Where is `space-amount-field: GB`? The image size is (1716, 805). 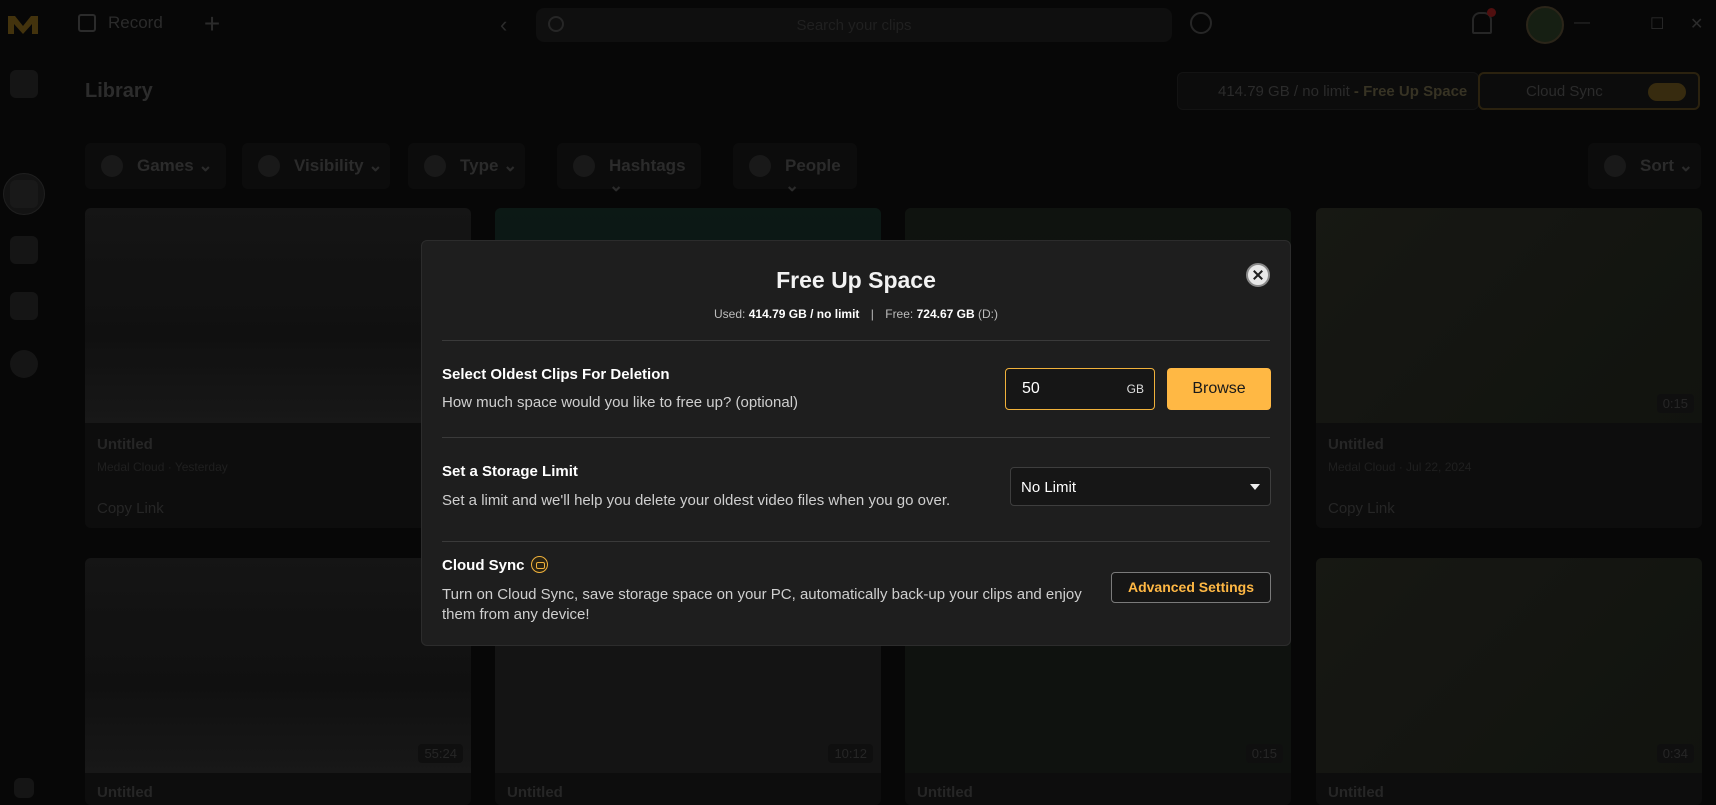 space-amount-field: GB is located at coordinates (1080, 389).